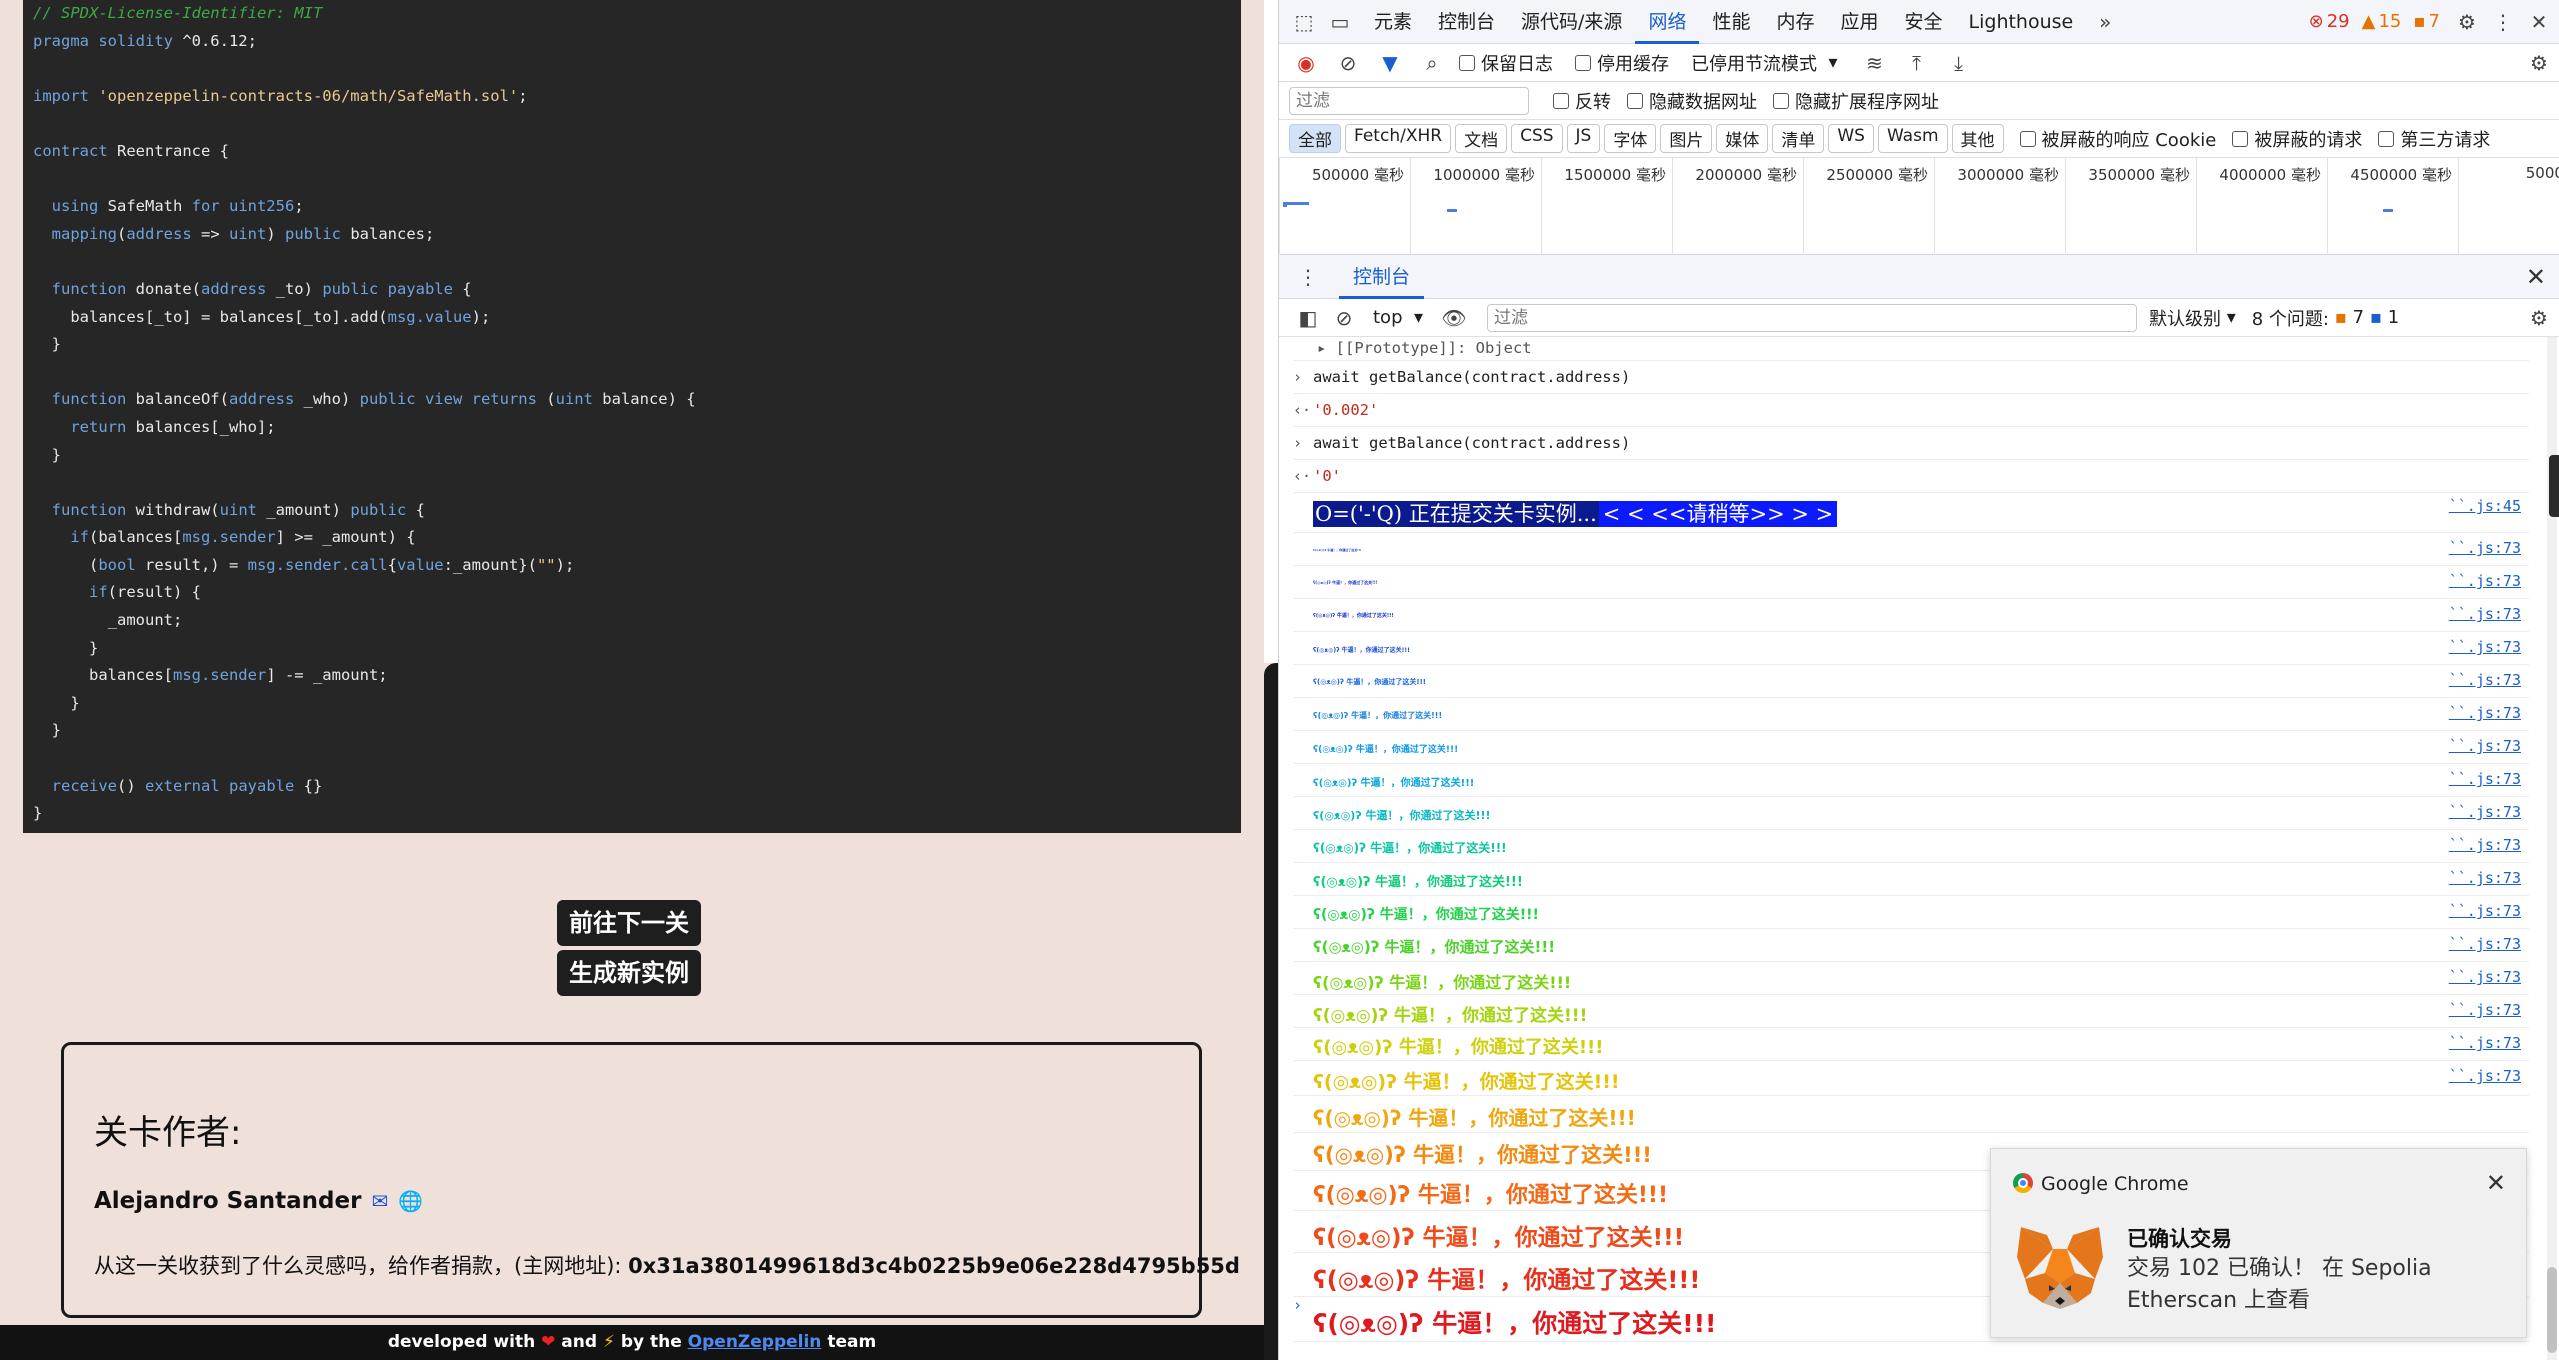  I want to click on code-line: }, so click(632, 649).